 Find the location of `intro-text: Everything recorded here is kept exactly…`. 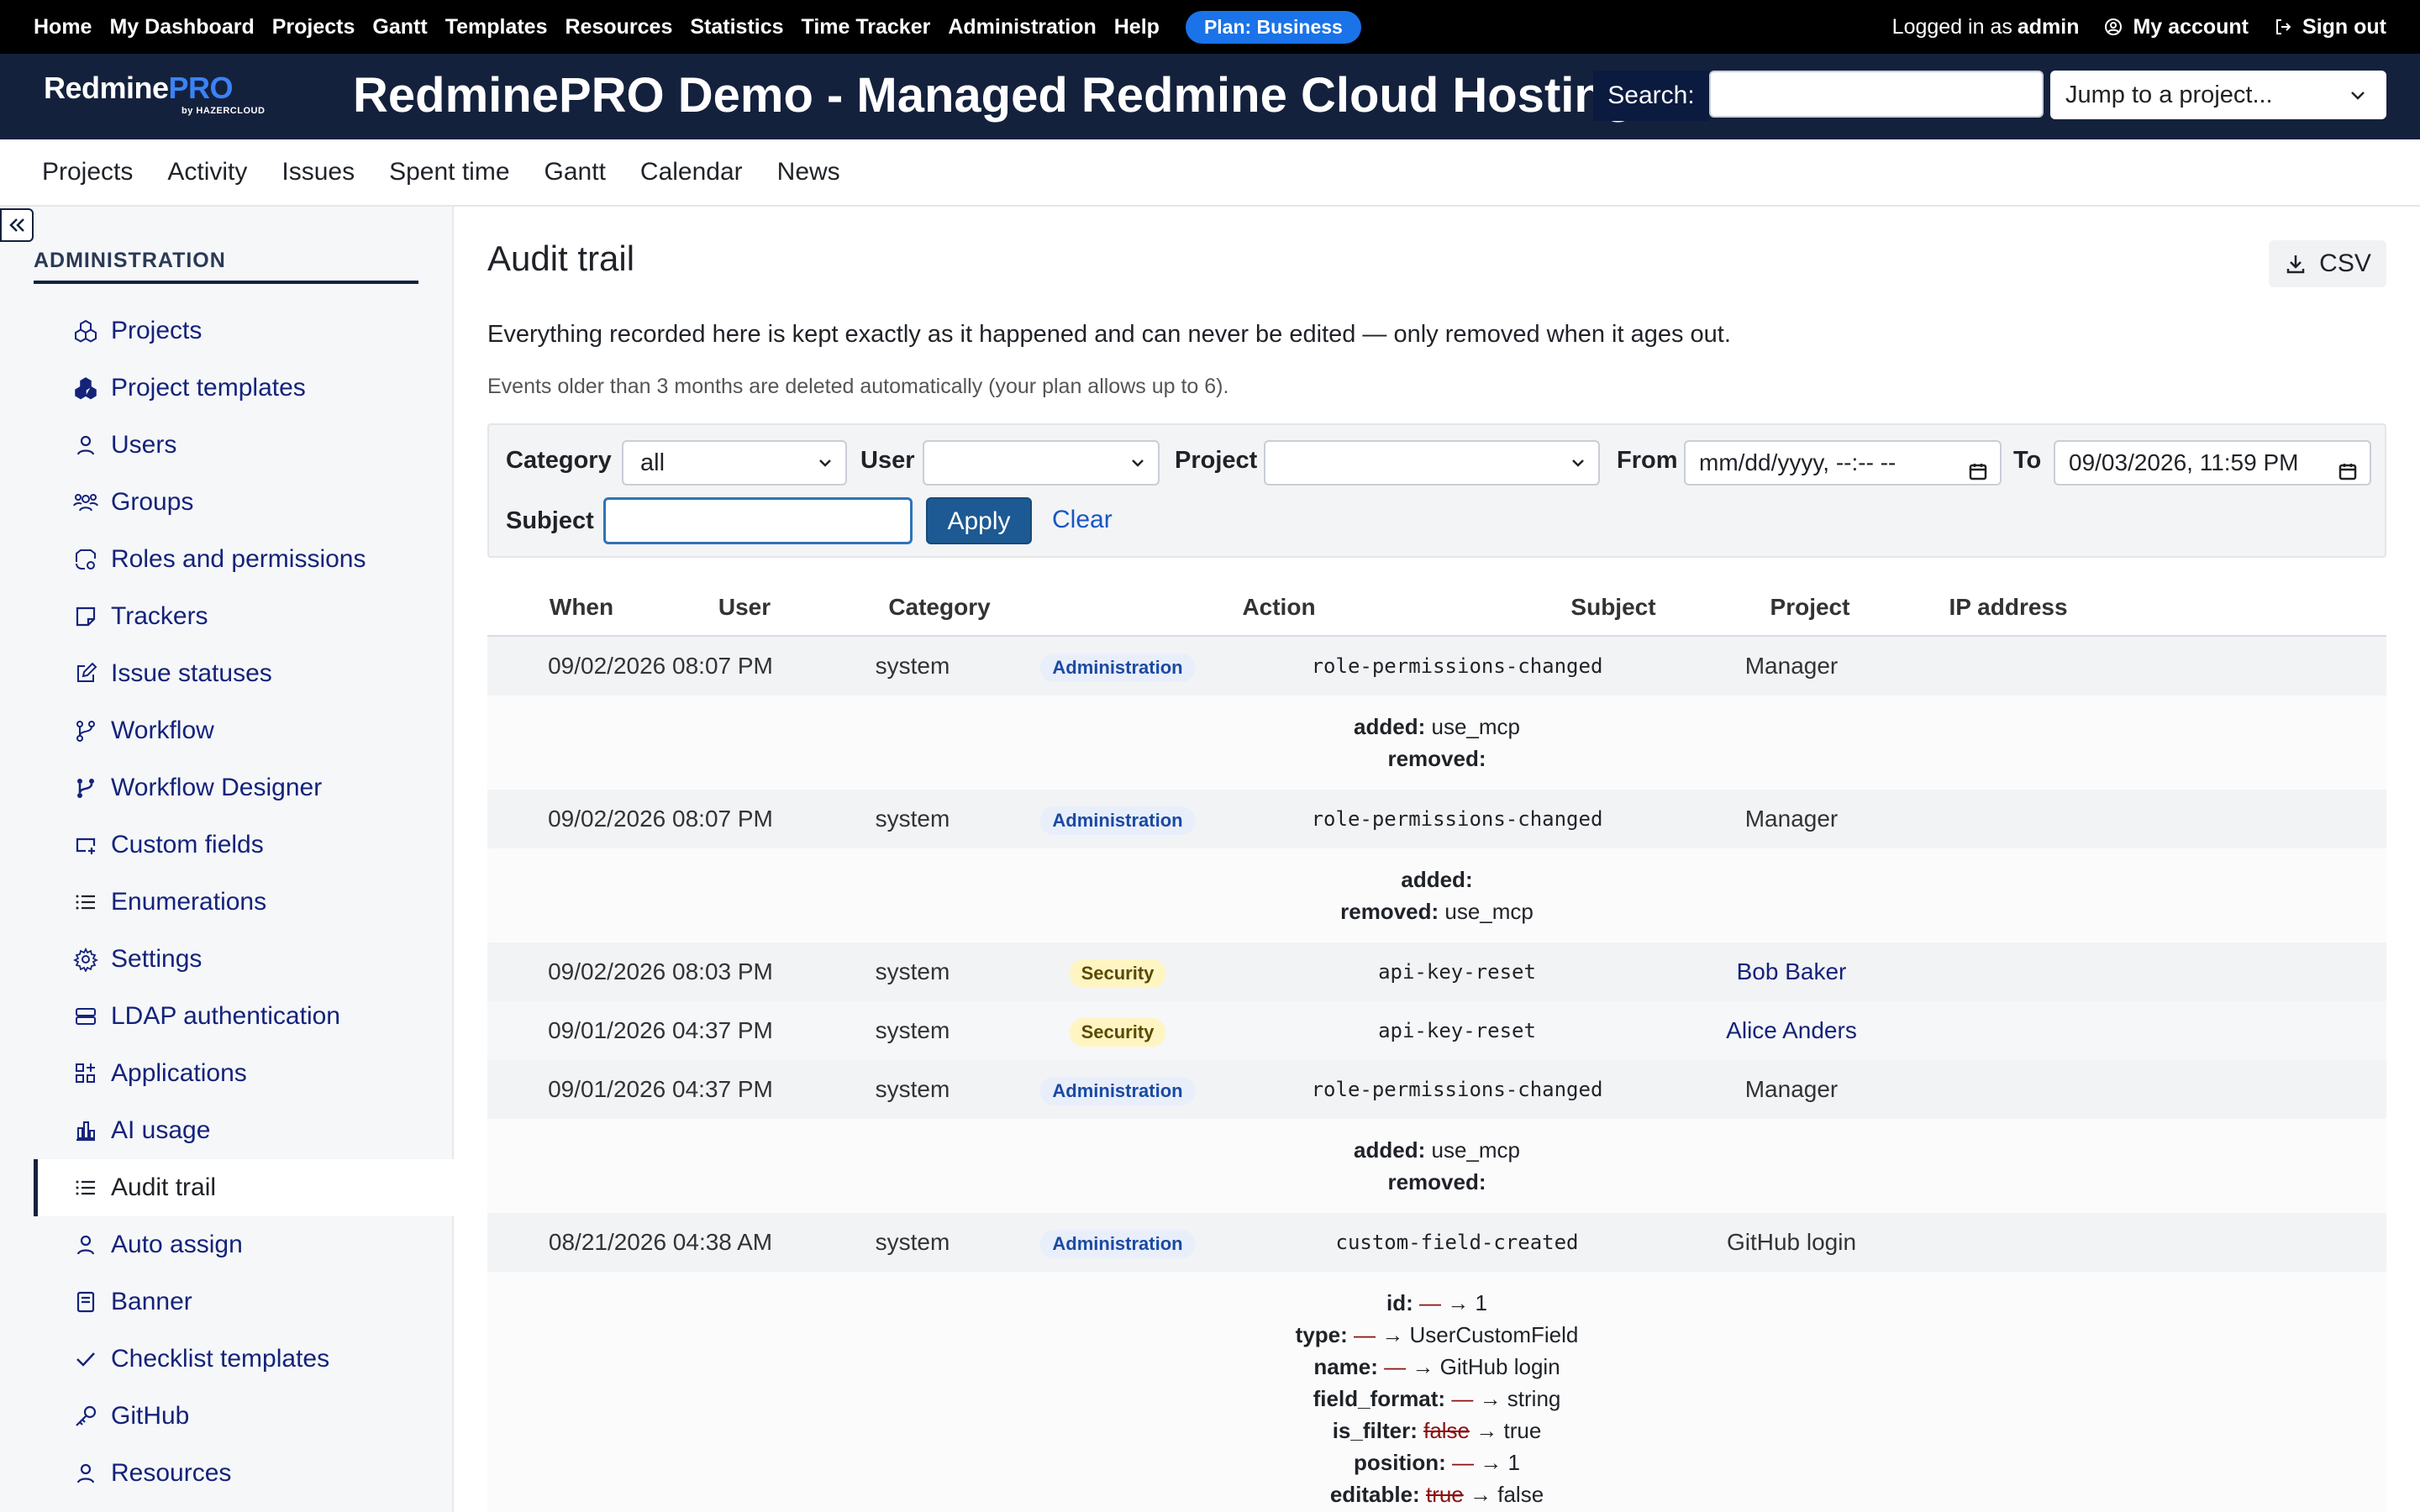

intro-text: Everything recorded here is kept exactly… is located at coordinates (1109, 334).